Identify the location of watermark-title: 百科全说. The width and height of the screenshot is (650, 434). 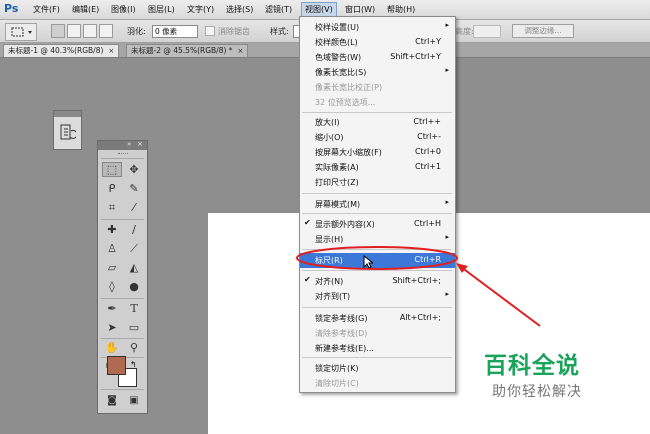
(532, 366).